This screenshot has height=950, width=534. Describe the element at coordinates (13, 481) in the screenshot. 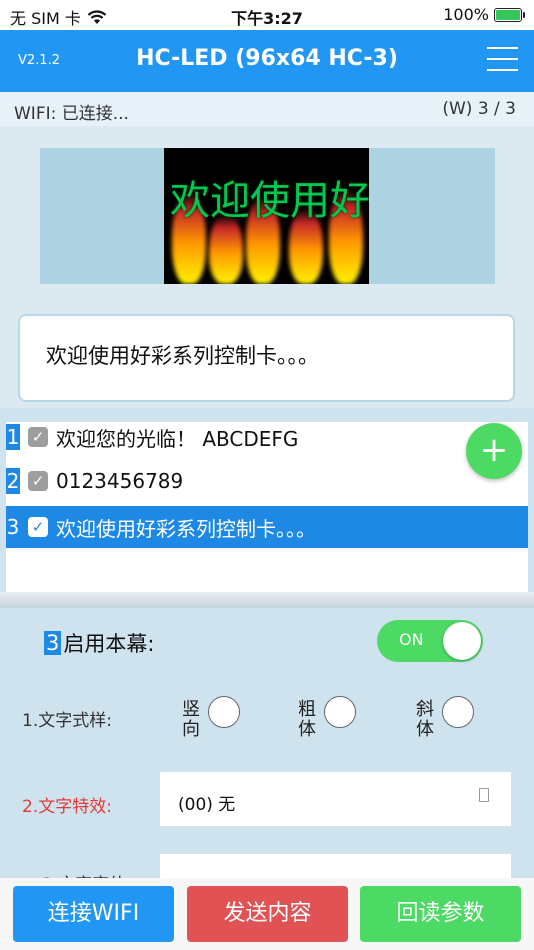

I see `list-item-index: 2` at that location.